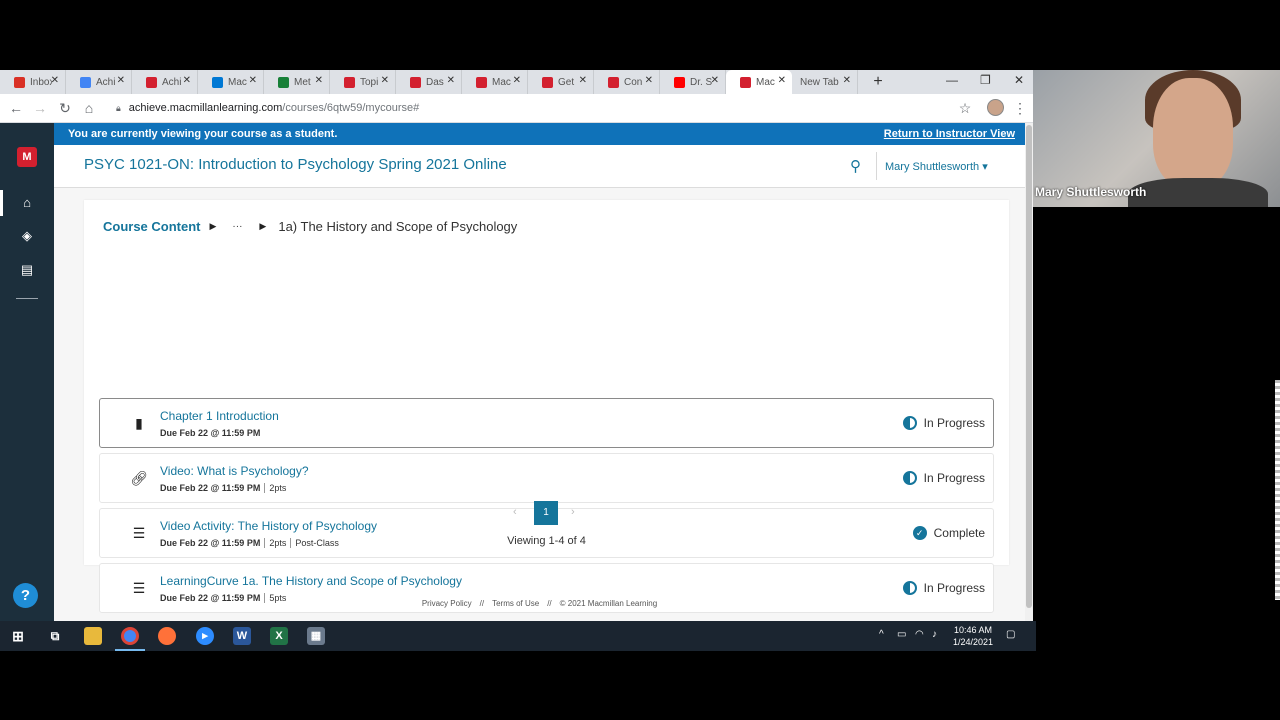 The height and width of the screenshot is (720, 1280). Describe the element at coordinates (901, 634) in the screenshot. I see `battery-icon: ▭` at that location.